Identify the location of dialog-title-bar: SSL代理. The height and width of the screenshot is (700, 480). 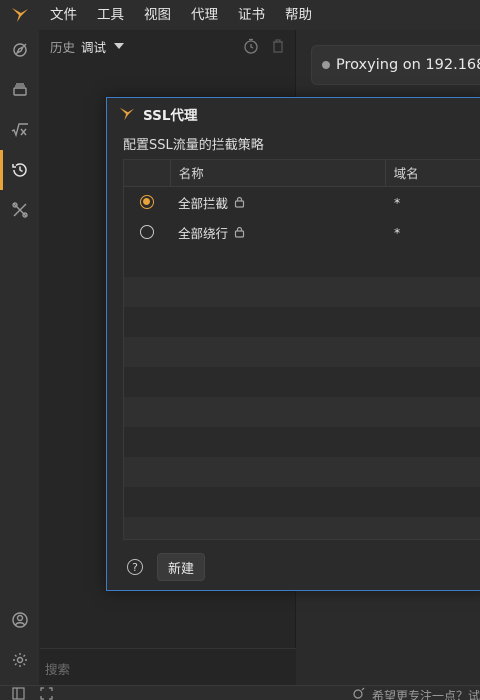
(293, 114).